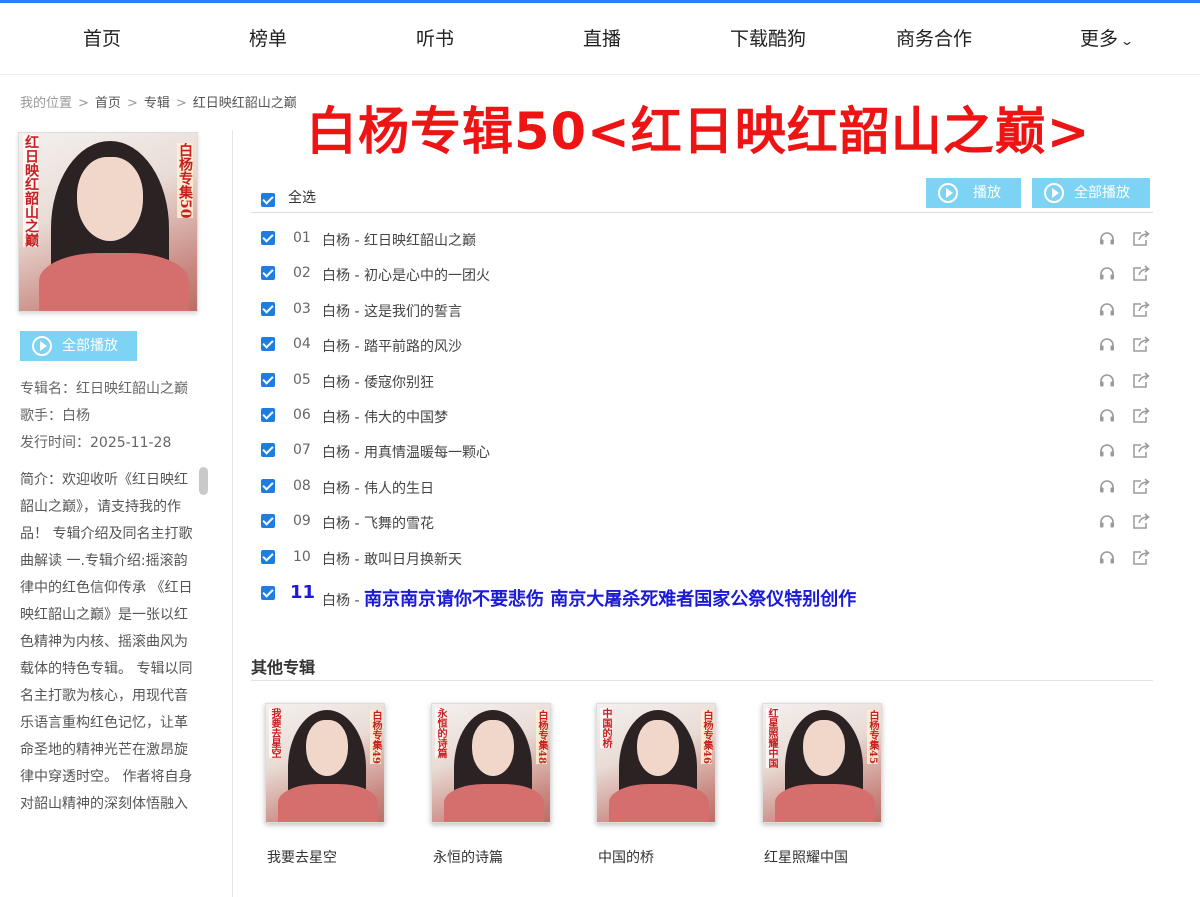 Image resolution: width=1200 pixels, height=897 pixels. What do you see at coordinates (406, 452) in the screenshot?
I see `track-name: 白杨 - 用真情温暖每一颗心` at bounding box center [406, 452].